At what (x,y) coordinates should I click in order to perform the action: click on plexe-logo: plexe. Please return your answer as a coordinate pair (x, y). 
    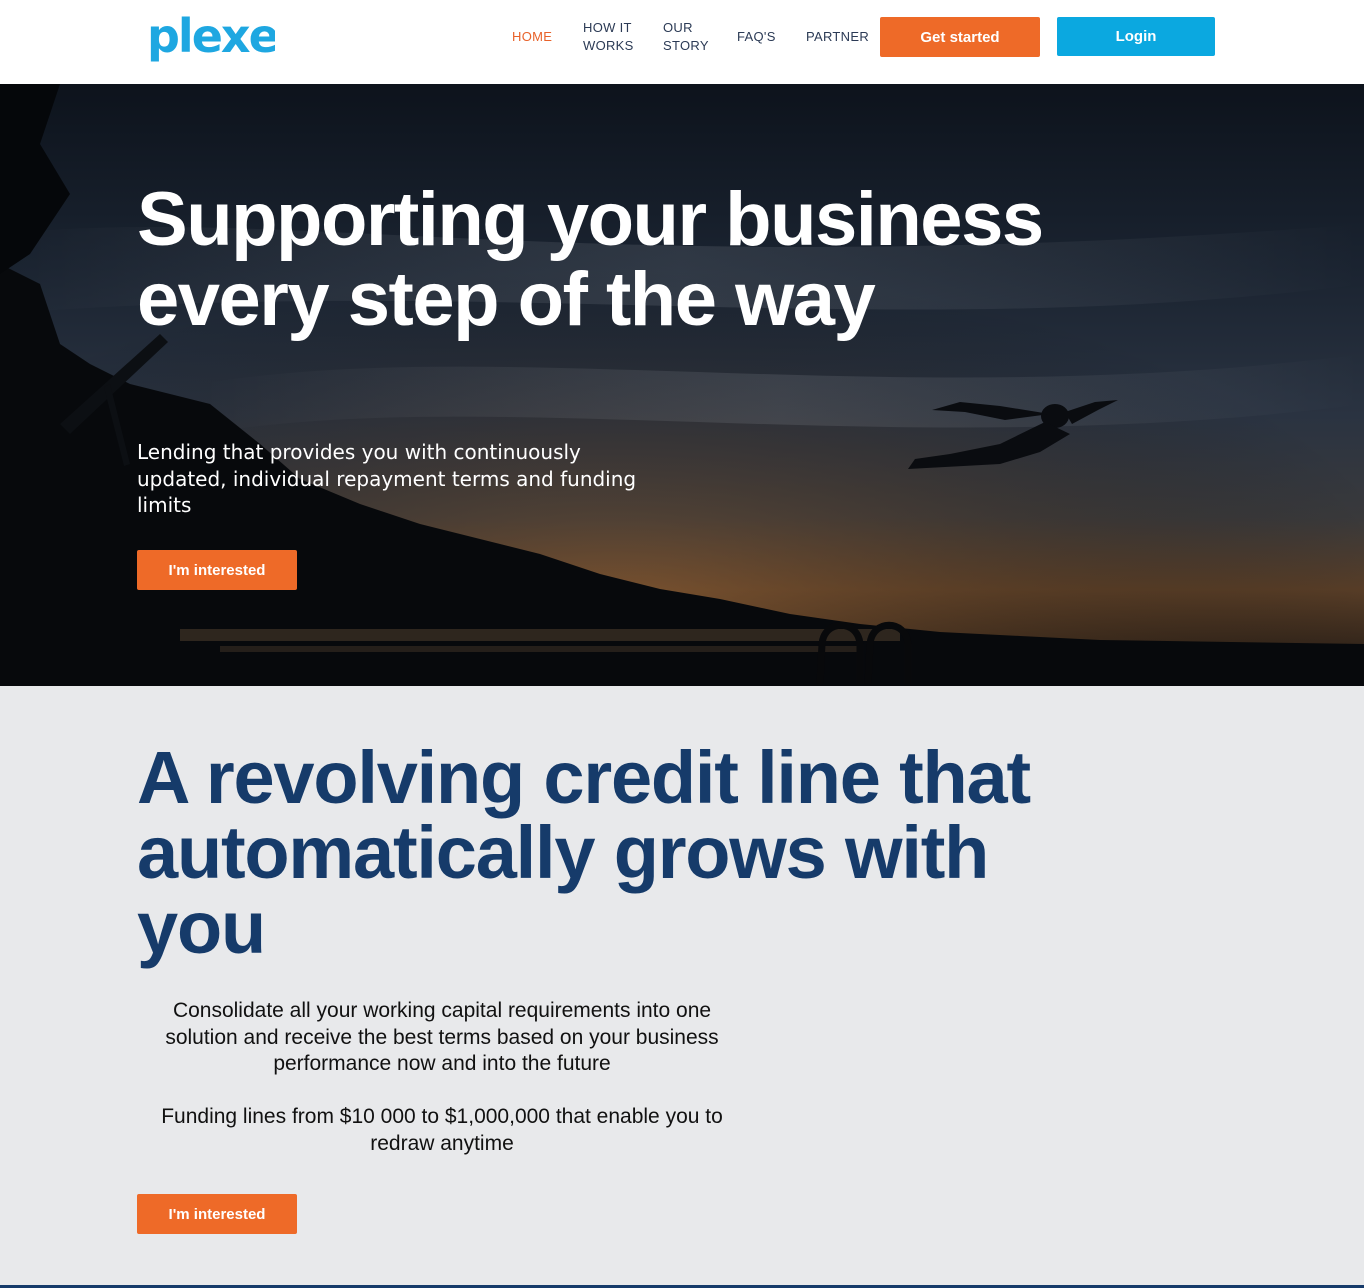
    Looking at the image, I should click on (210, 38).